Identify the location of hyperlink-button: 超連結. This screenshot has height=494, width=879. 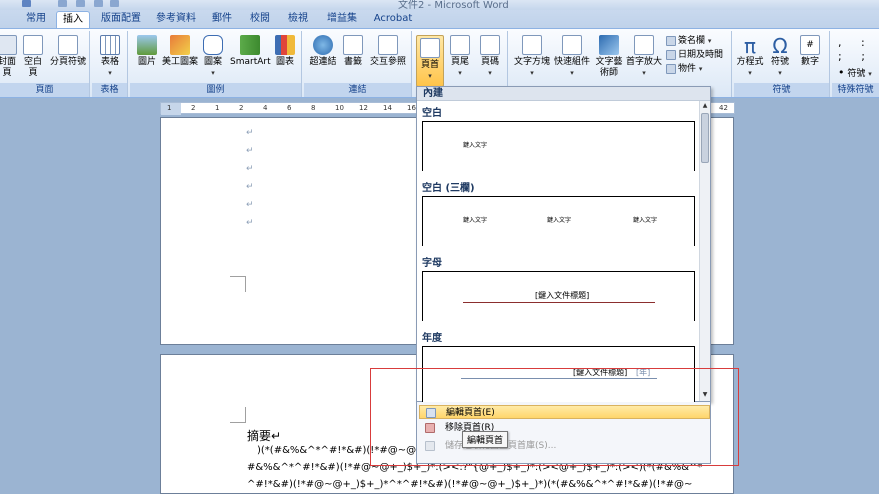
(323, 51).